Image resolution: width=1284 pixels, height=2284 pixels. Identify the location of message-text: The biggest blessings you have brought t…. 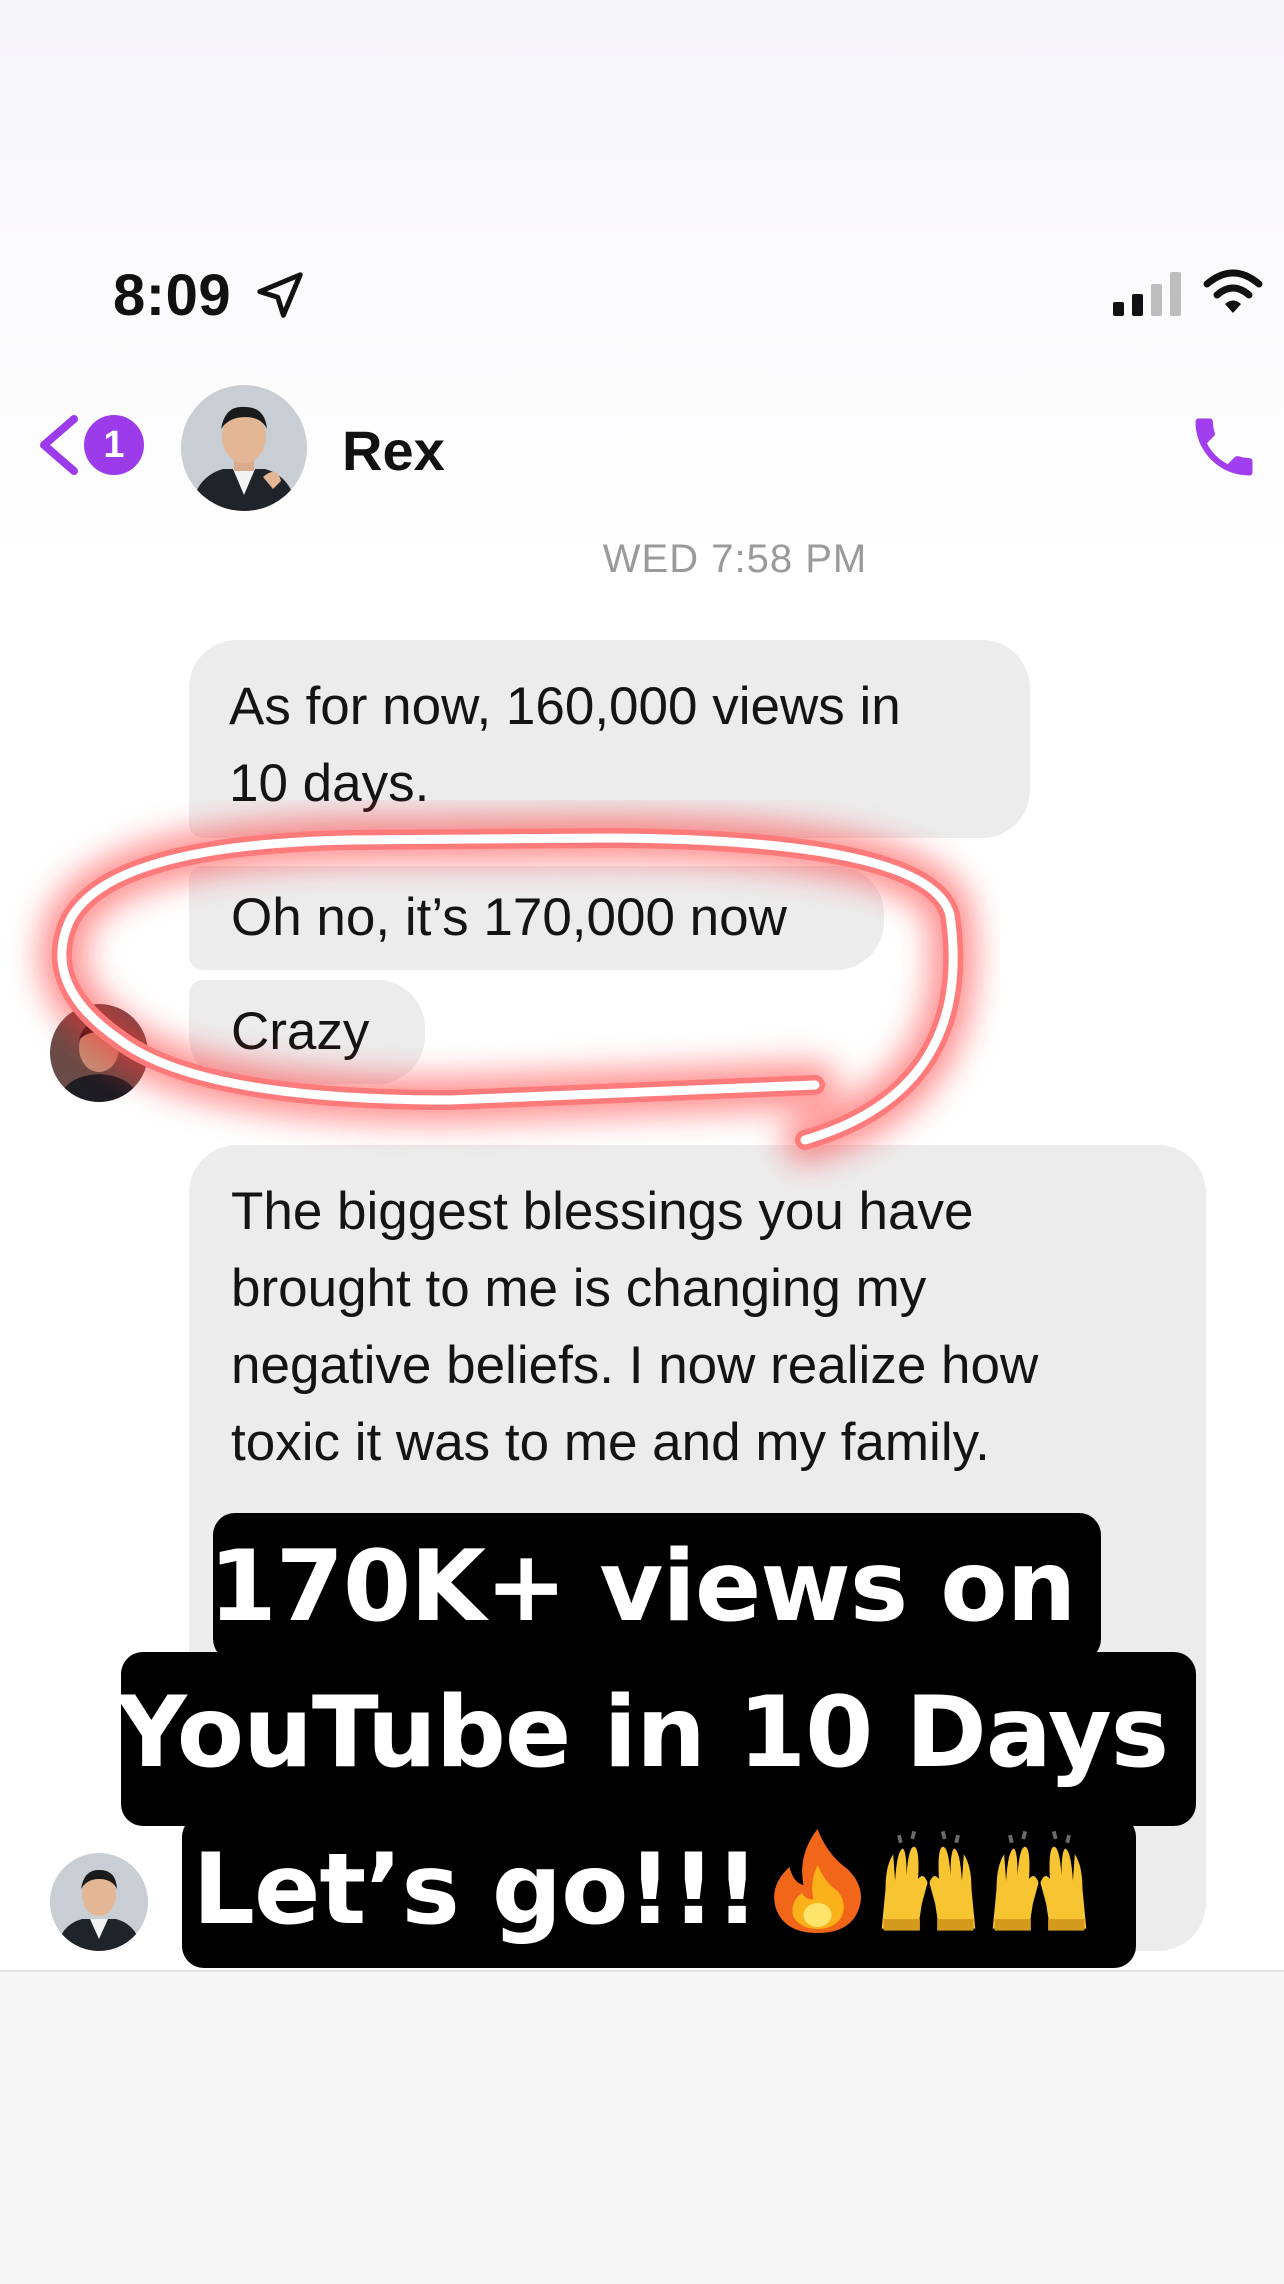
(635, 1327).